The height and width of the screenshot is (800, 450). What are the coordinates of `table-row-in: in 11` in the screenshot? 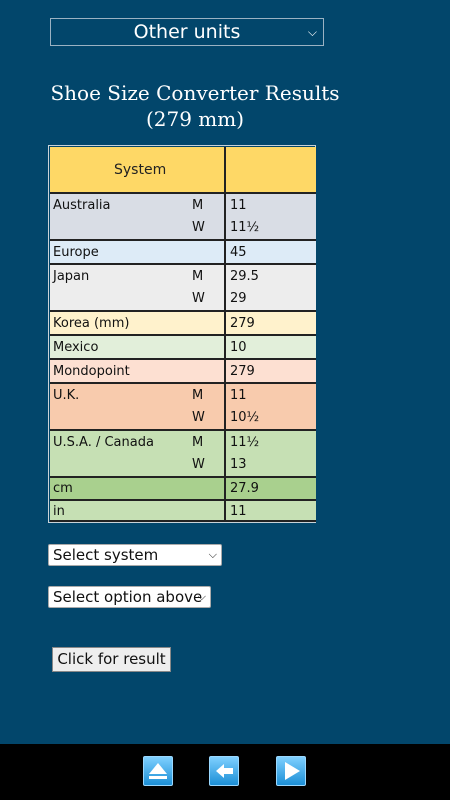 It's located at (183, 510).